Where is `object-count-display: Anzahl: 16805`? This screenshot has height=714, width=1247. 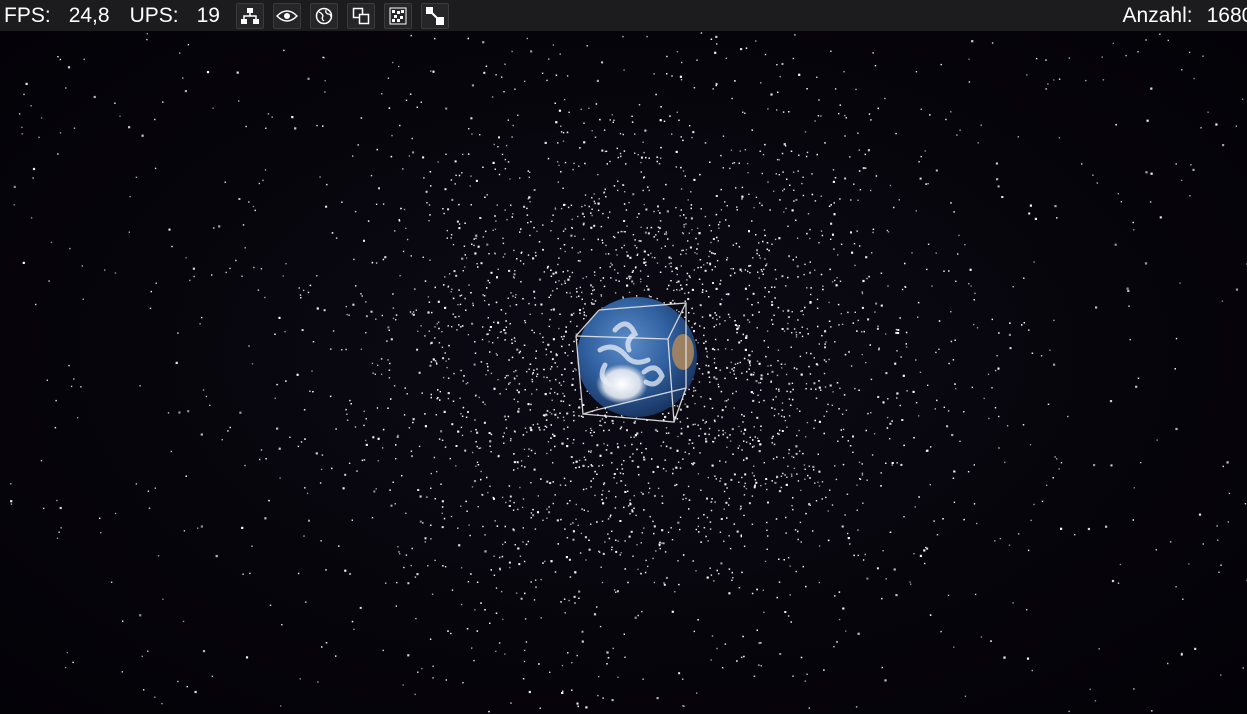 object-count-display: Anzahl: 16805 is located at coordinates (1181, 15).